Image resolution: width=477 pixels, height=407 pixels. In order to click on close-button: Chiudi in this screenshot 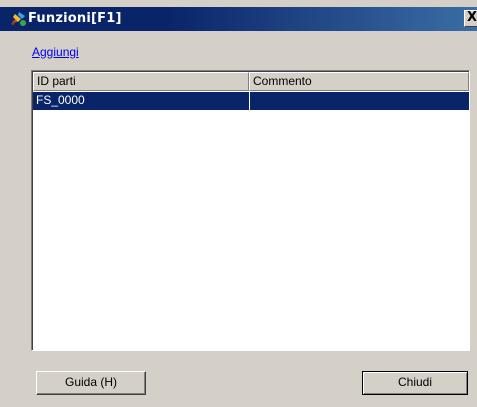, I will do `click(415, 383)`.